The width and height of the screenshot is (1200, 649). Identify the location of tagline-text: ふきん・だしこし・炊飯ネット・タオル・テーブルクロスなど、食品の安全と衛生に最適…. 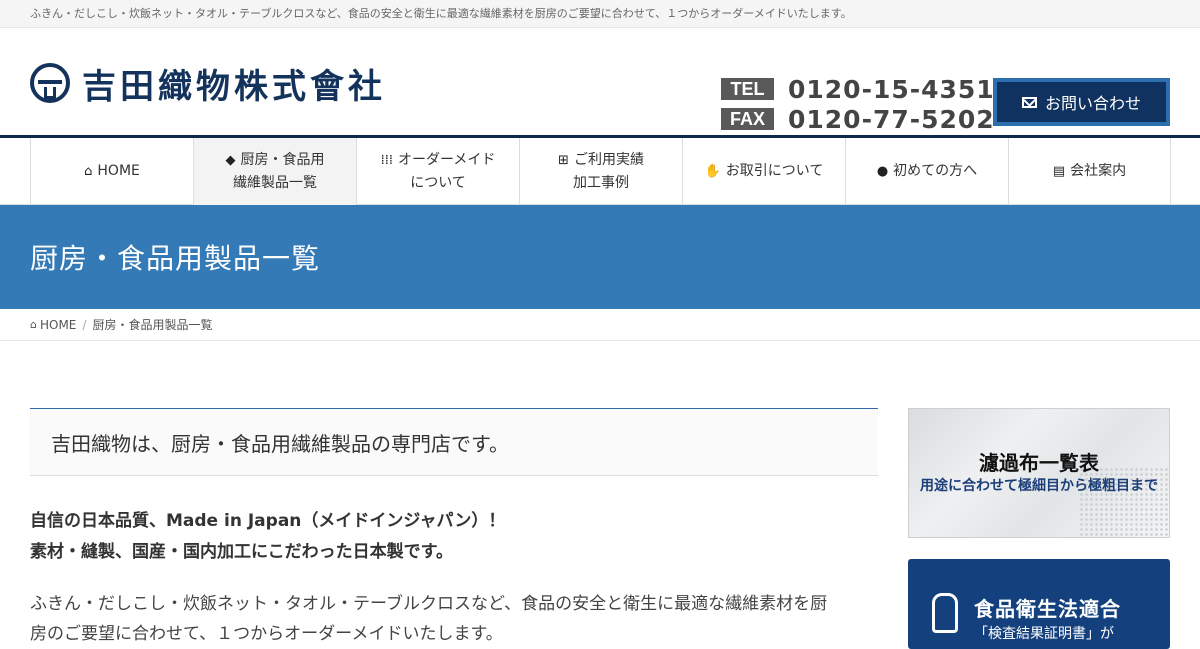
(441, 13).